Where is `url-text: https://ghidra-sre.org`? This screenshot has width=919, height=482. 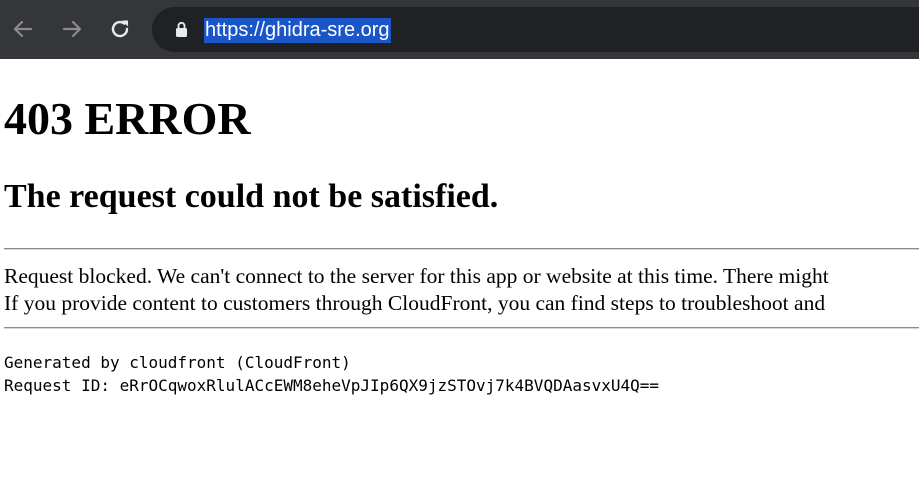
url-text: https://ghidra-sre.org is located at coordinates (297, 30).